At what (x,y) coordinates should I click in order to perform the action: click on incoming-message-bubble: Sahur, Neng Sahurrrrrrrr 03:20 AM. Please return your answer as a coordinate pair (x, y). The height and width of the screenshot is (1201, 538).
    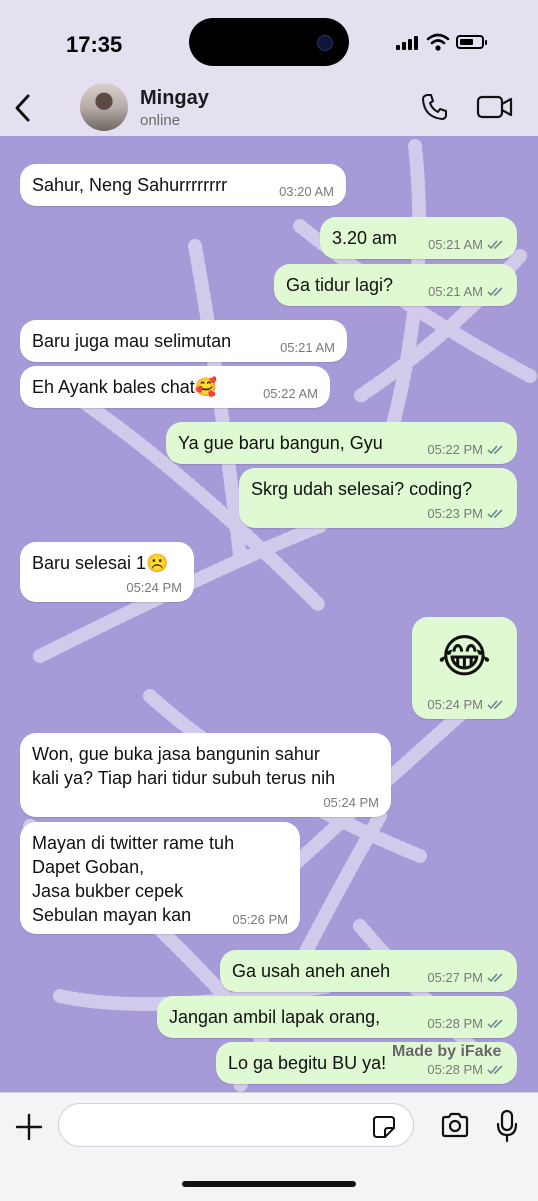
    Looking at the image, I should click on (183, 185).